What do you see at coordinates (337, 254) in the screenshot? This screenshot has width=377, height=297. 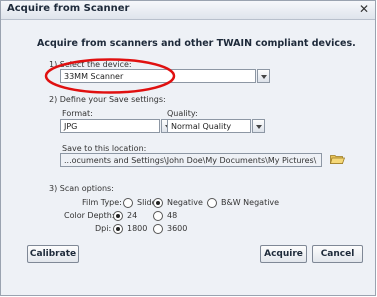 I see `cancel-button: Cancel` at bounding box center [337, 254].